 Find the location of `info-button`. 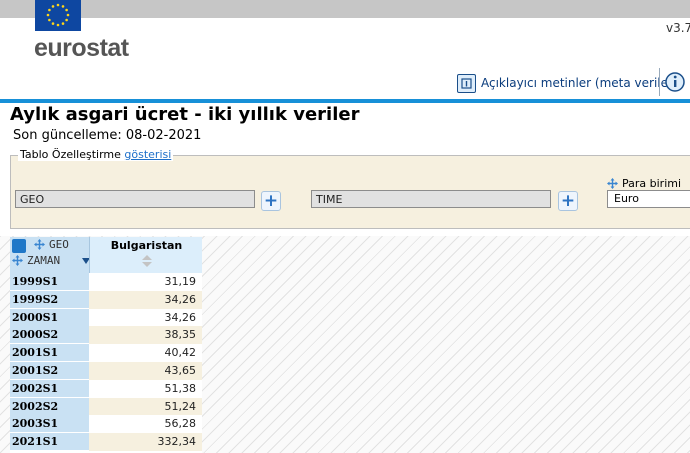

info-button is located at coordinates (677, 82).